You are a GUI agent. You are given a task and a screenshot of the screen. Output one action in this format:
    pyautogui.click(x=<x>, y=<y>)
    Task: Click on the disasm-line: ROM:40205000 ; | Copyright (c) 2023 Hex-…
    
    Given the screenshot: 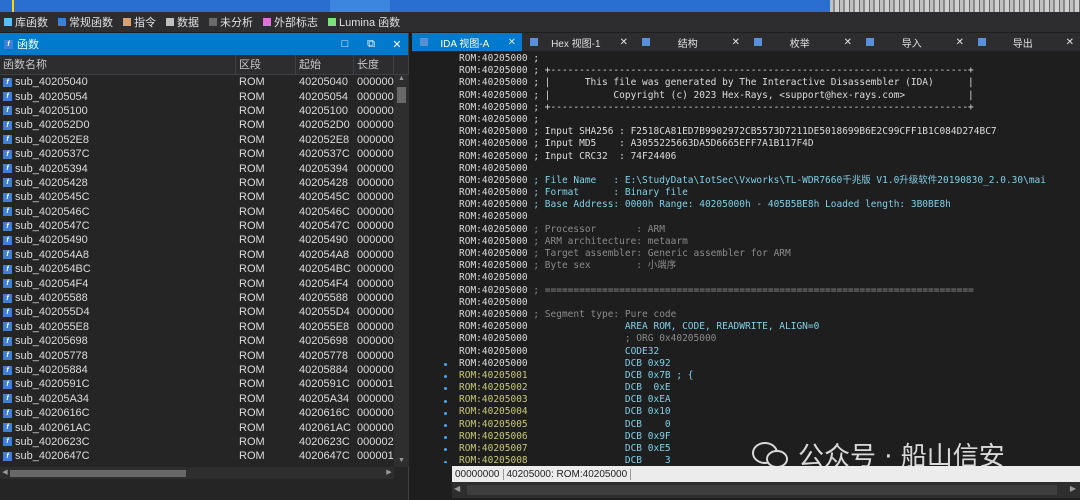 What is the action you would take?
    pyautogui.click(x=769, y=96)
    